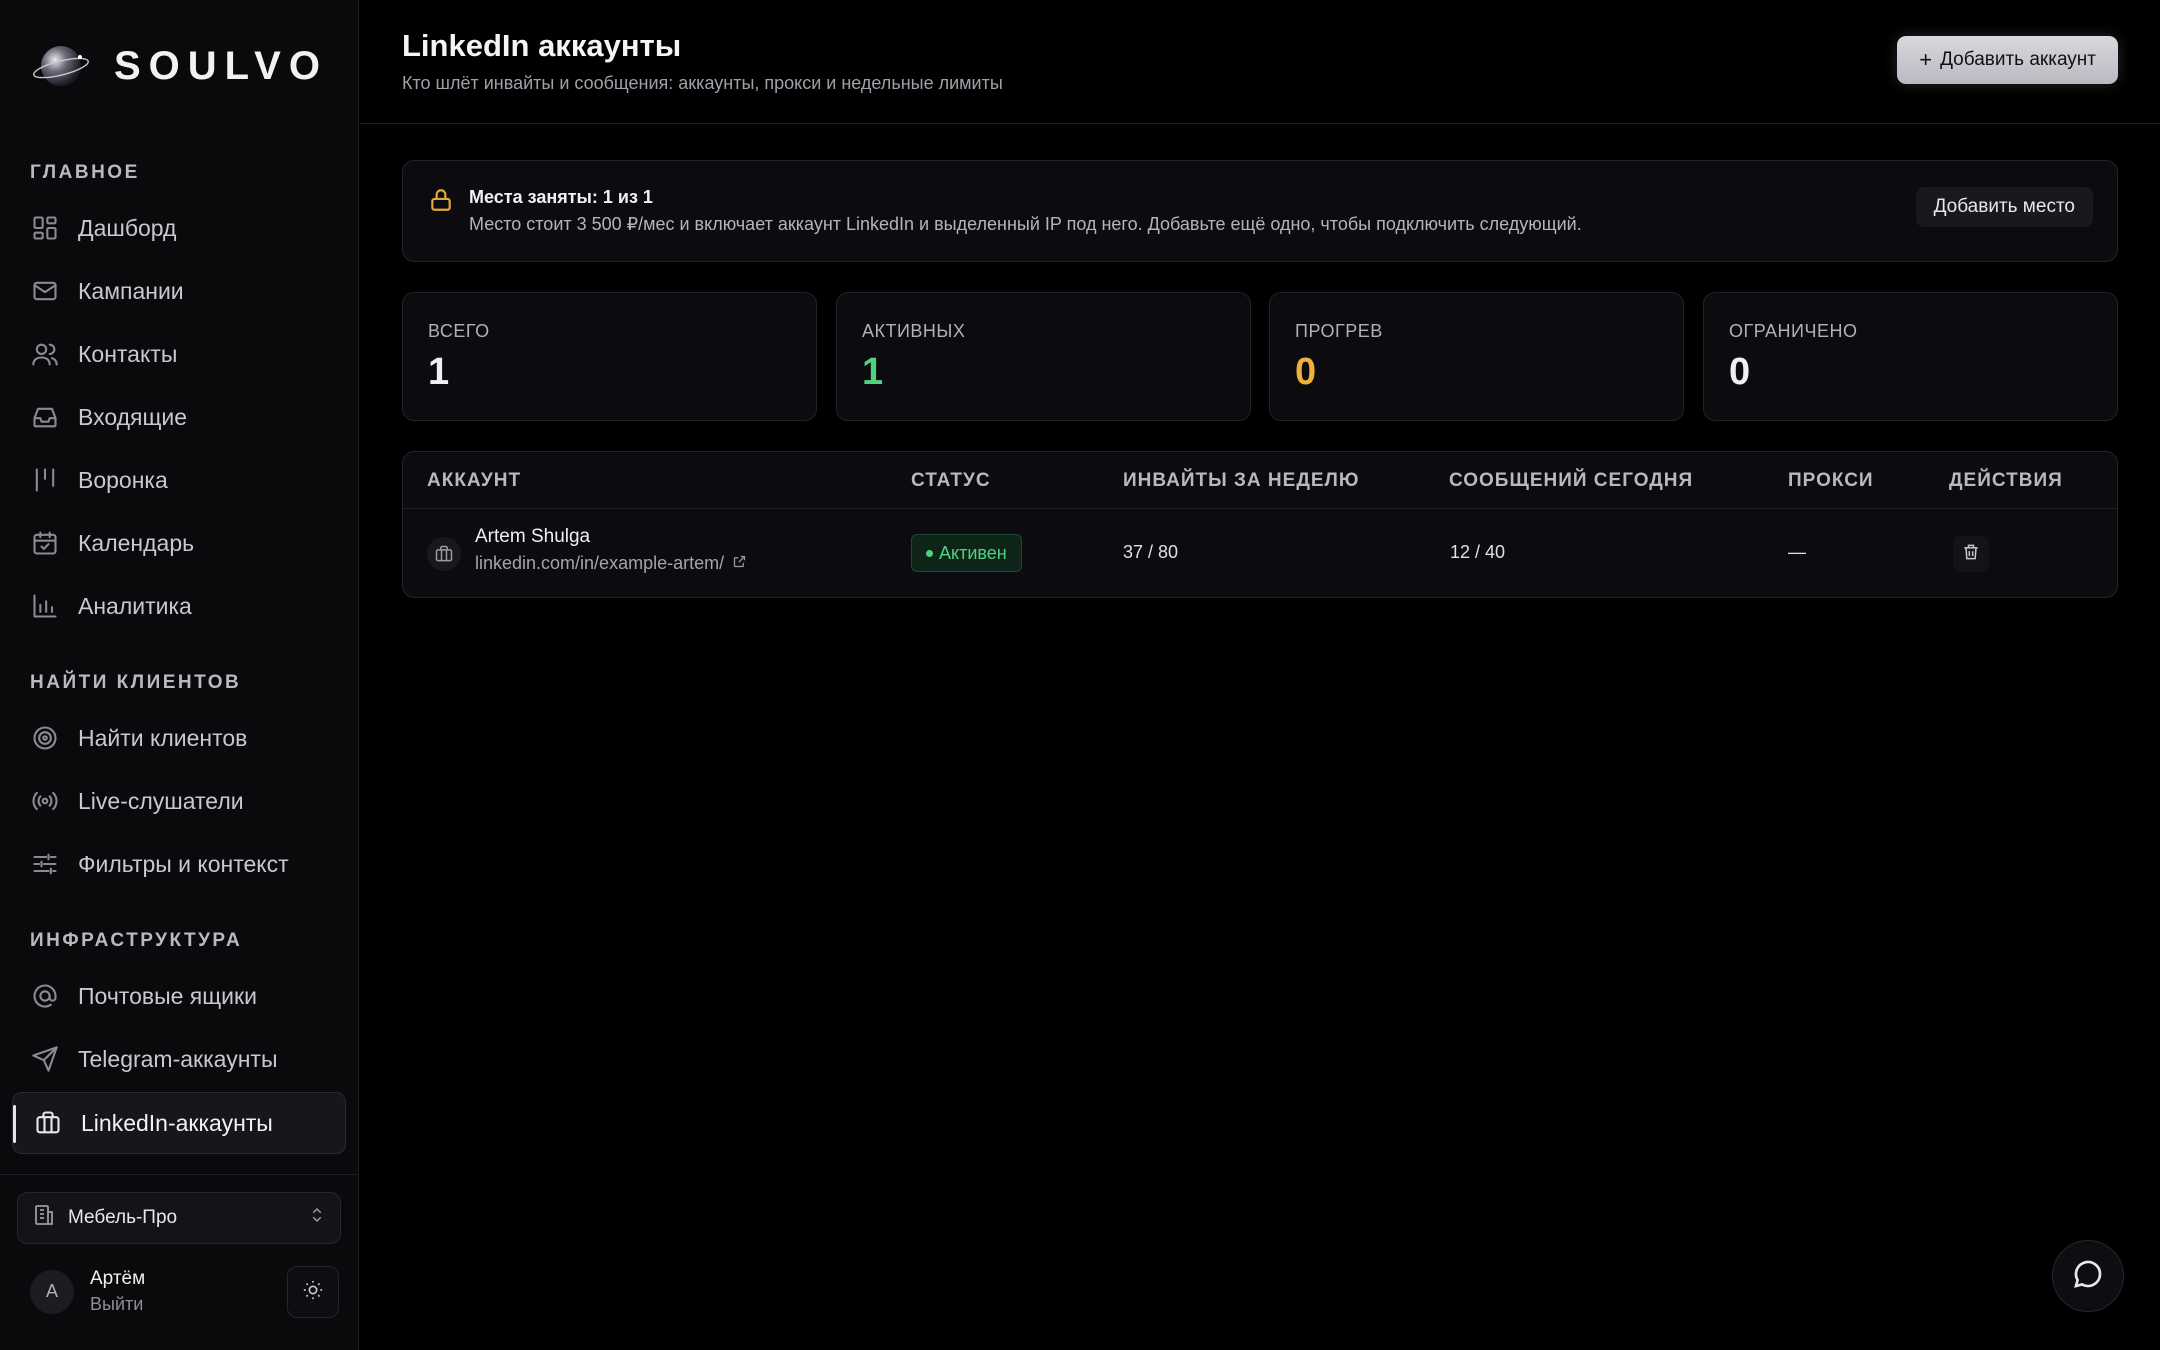 The width and height of the screenshot is (2160, 1350). What do you see at coordinates (609, 356) in the screenshot?
I see `stat-card-total: ВСЕГО 1` at bounding box center [609, 356].